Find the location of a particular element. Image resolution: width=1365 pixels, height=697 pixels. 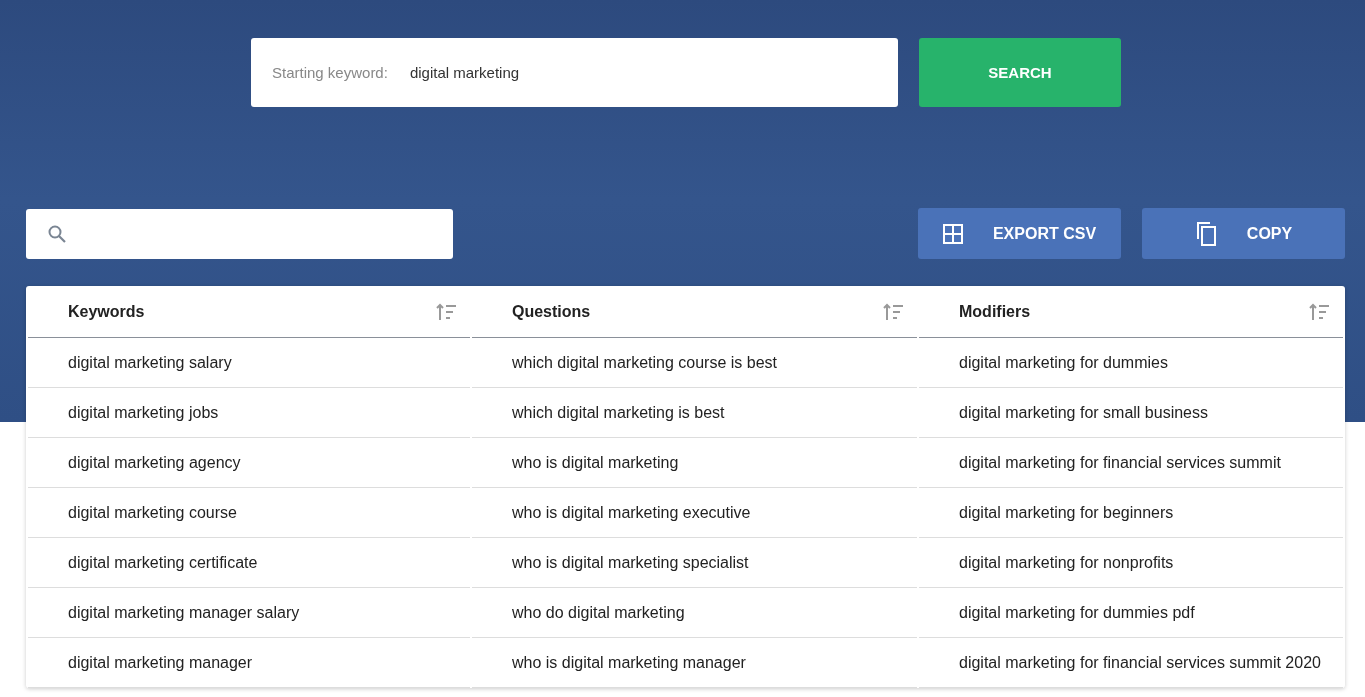

table-cell: digital marketing for financial services summit is located at coordinates (1131, 463).